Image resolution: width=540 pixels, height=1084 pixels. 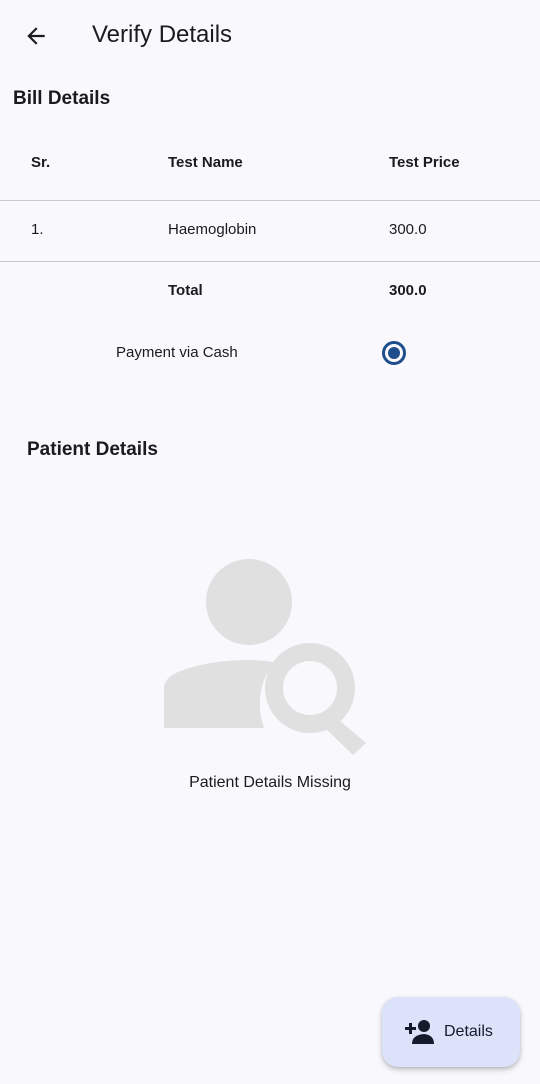 What do you see at coordinates (62, 98) in the screenshot?
I see `bill-details-title: Bill Details` at bounding box center [62, 98].